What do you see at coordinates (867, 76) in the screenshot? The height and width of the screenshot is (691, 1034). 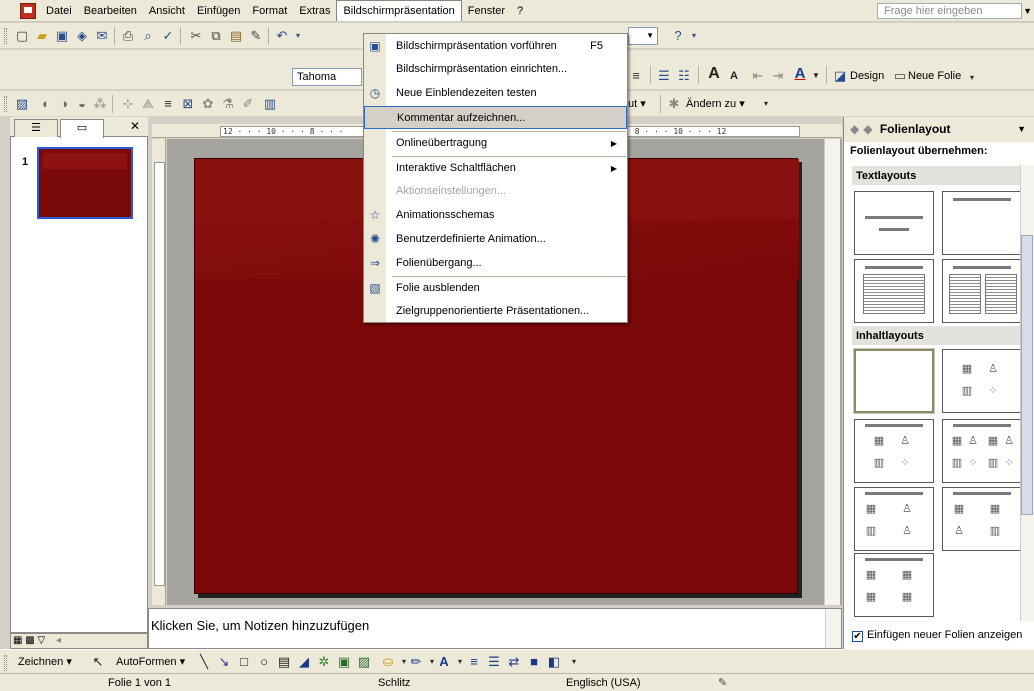 I see `design-button: Design` at bounding box center [867, 76].